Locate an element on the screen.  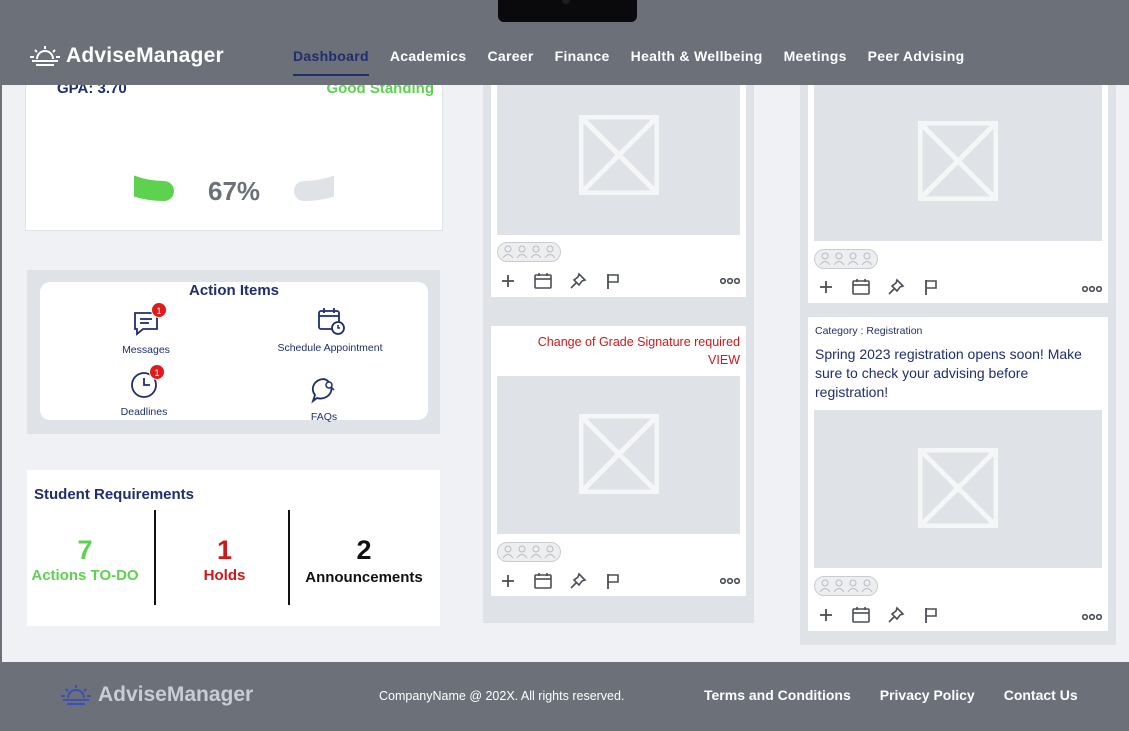
schedule-appointment-label: Schedule Appointment is located at coordinates (330, 348).